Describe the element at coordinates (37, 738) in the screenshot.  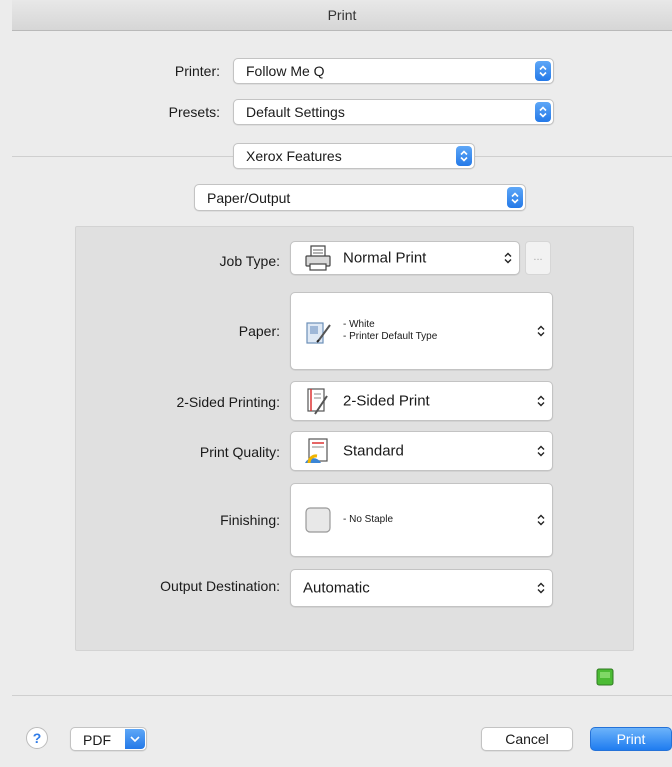
I see `help-button: ?` at that location.